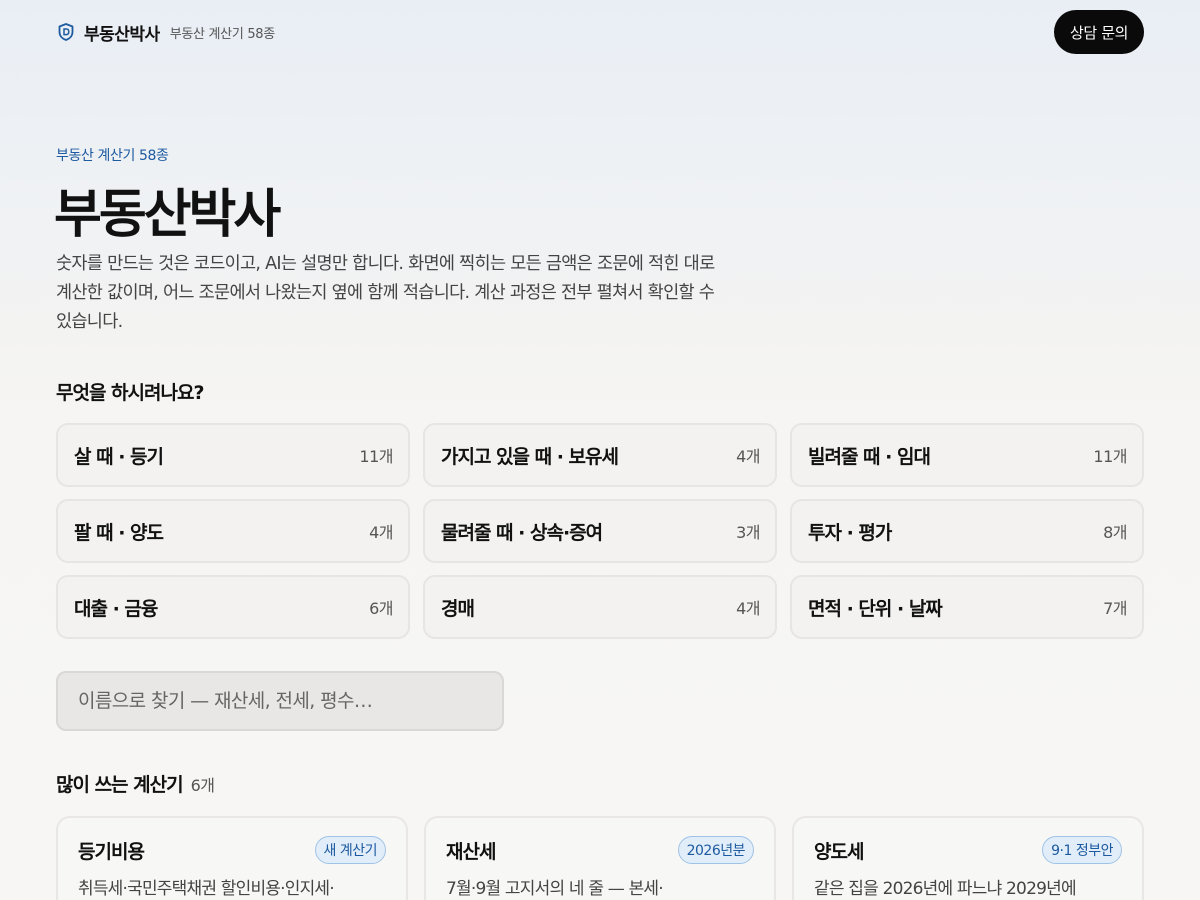 The height and width of the screenshot is (900, 1200). Describe the element at coordinates (167, 215) in the screenshot. I see `hero-title: 부동산박사` at that location.